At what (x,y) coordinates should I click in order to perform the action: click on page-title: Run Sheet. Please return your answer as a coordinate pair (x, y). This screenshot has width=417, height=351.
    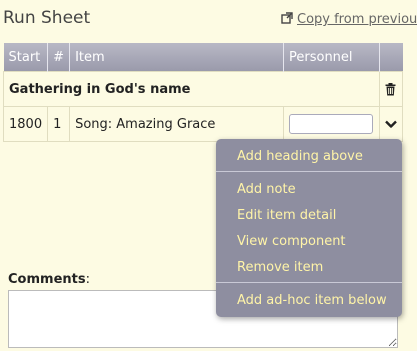
    Looking at the image, I should click on (47, 18).